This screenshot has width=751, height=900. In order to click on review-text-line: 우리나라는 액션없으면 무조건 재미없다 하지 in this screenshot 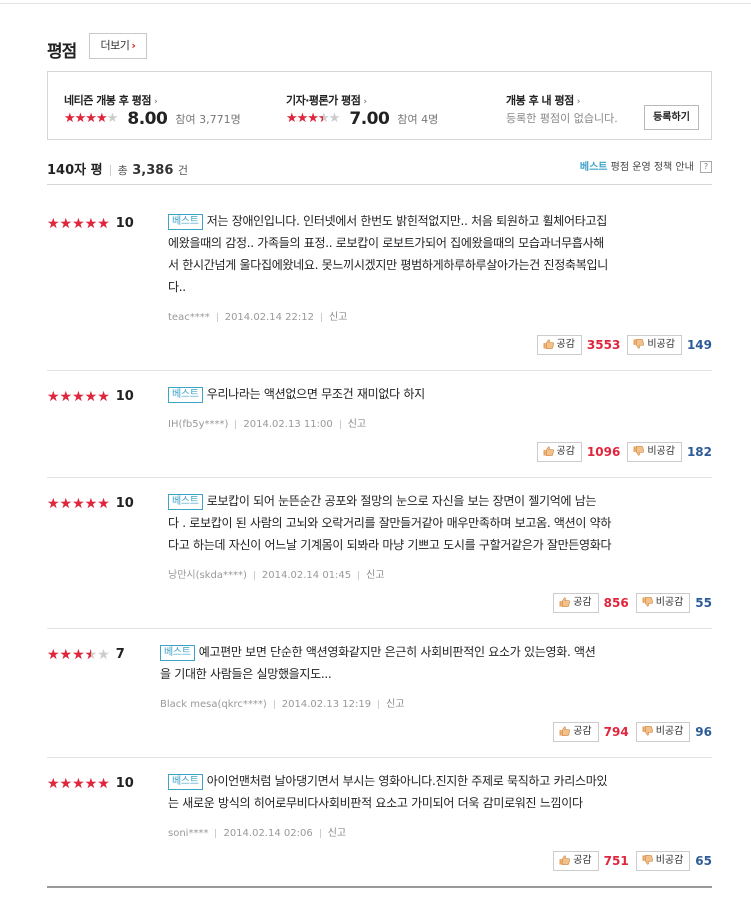, I will do `click(315, 394)`.